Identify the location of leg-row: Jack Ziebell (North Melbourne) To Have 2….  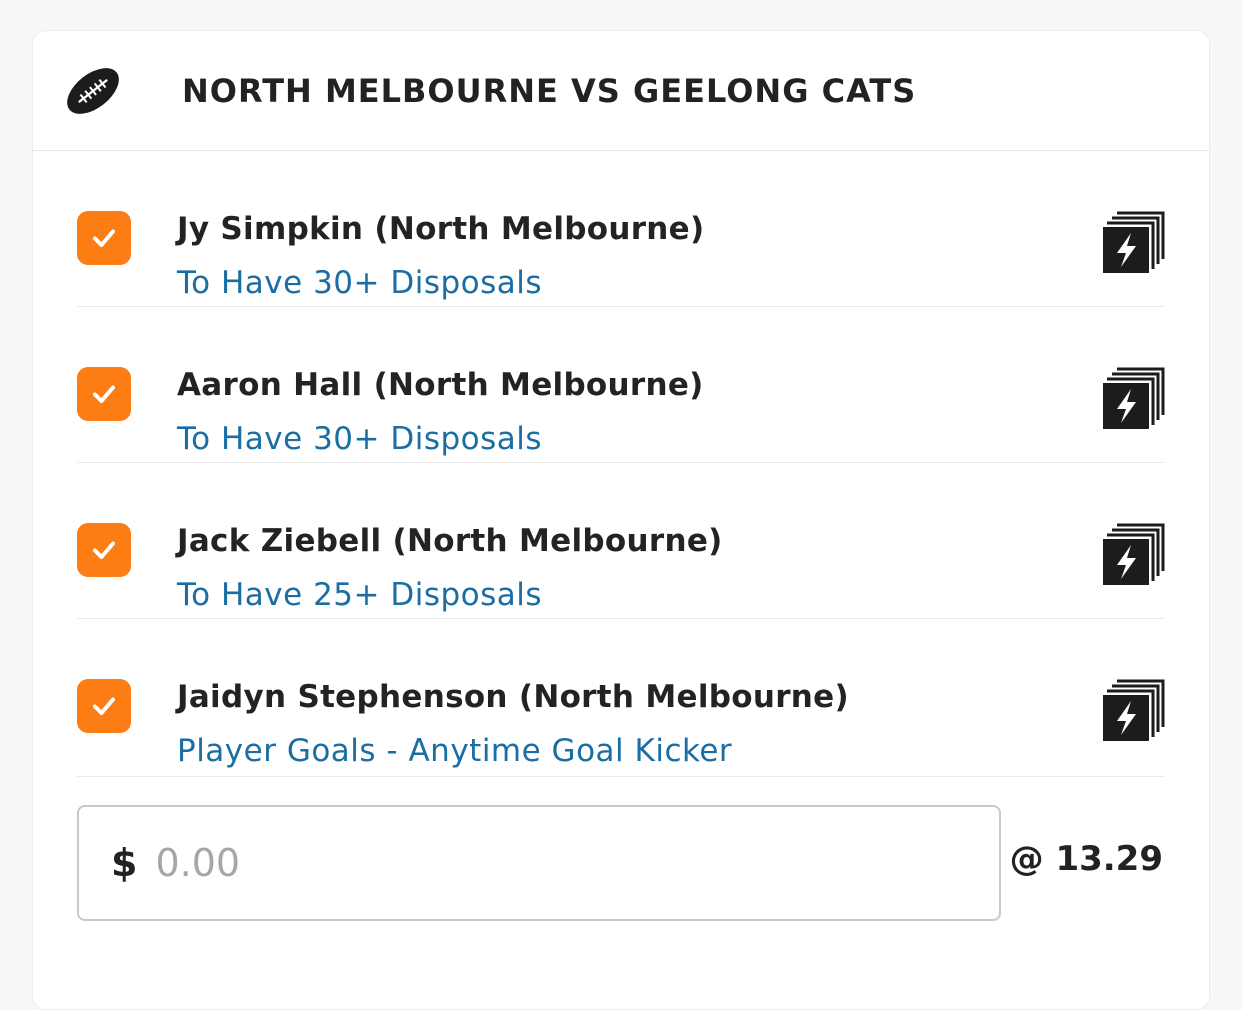
(621, 541).